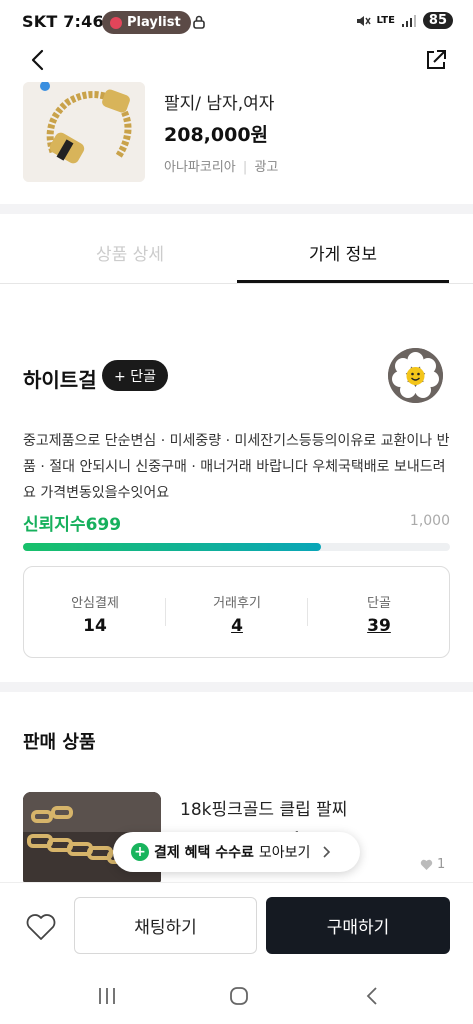  Describe the element at coordinates (415, 375) in the screenshot. I see `store-avatar` at that location.